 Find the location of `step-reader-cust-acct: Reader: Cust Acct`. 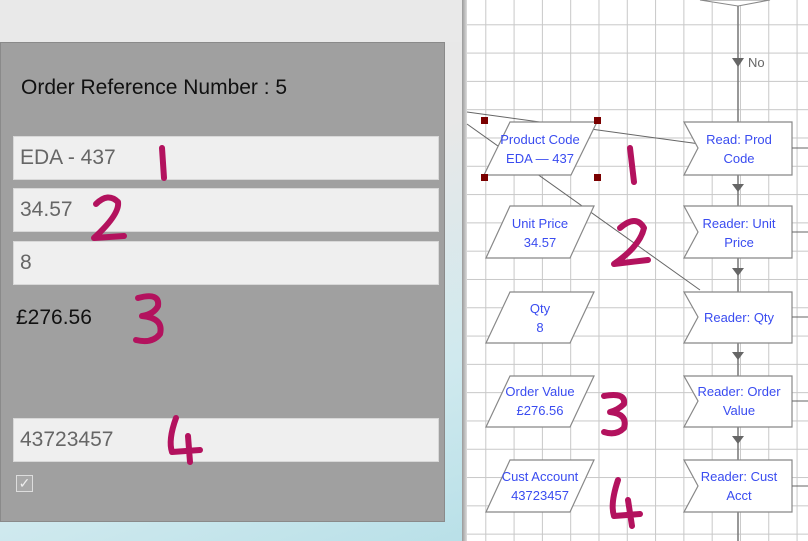

step-reader-cust-acct: Reader: Cust Acct is located at coordinates (739, 486).